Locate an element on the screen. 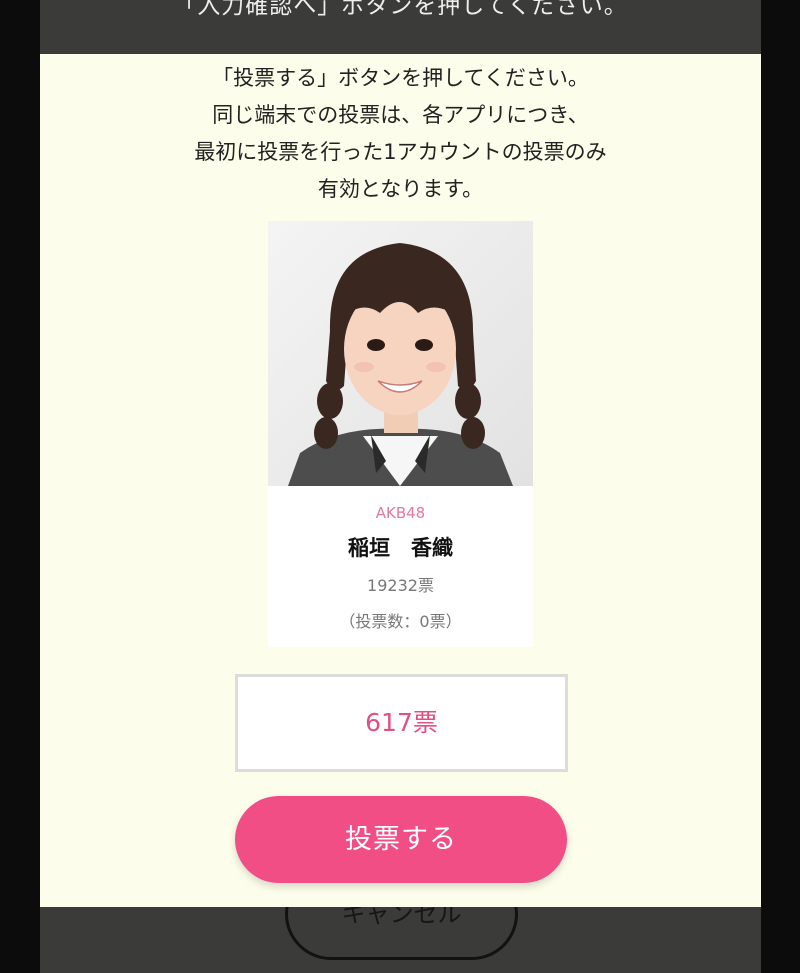  vote-amount-field: 617票 is located at coordinates (401, 723).